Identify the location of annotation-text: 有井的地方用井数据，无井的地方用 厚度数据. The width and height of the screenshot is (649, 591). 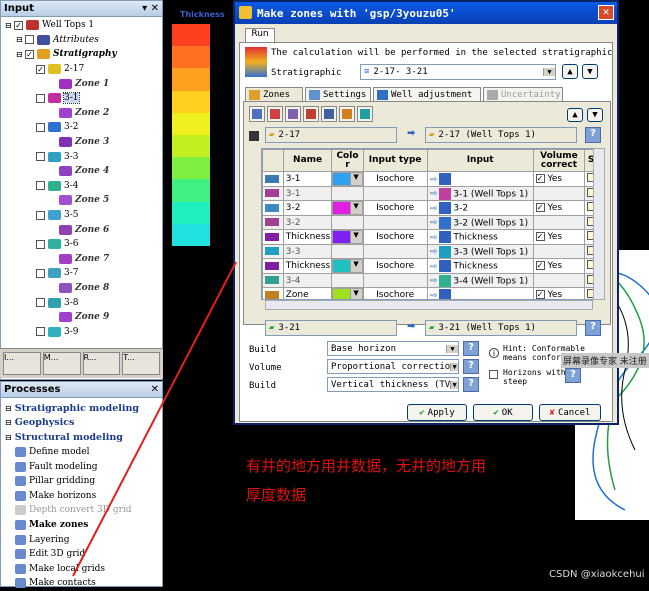
(411, 481).